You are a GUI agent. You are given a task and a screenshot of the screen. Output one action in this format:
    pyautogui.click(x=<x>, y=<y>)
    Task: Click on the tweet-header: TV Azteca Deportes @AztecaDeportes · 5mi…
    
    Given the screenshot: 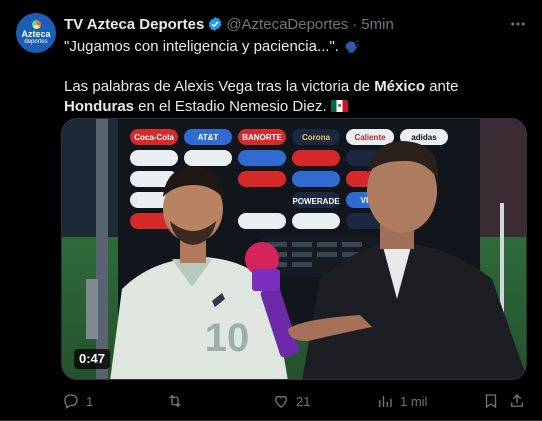 What is the action you would take?
    pyautogui.click(x=229, y=24)
    